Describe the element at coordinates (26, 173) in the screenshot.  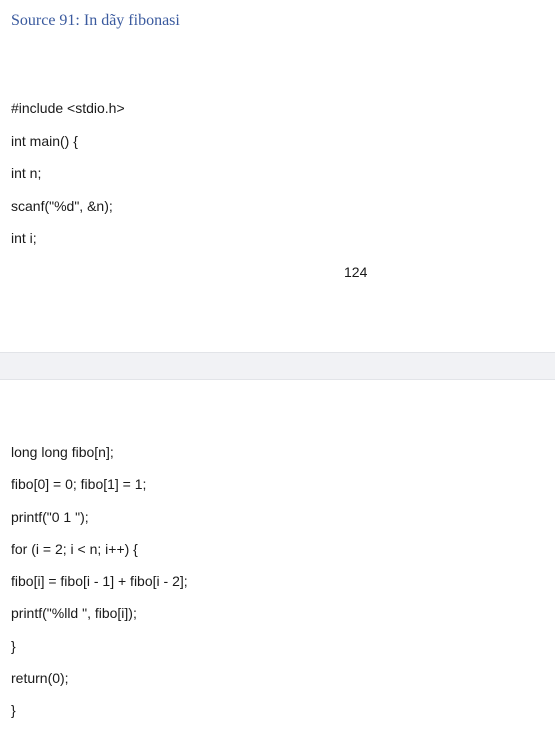
I see `code-line-decl-n: int n;` at that location.